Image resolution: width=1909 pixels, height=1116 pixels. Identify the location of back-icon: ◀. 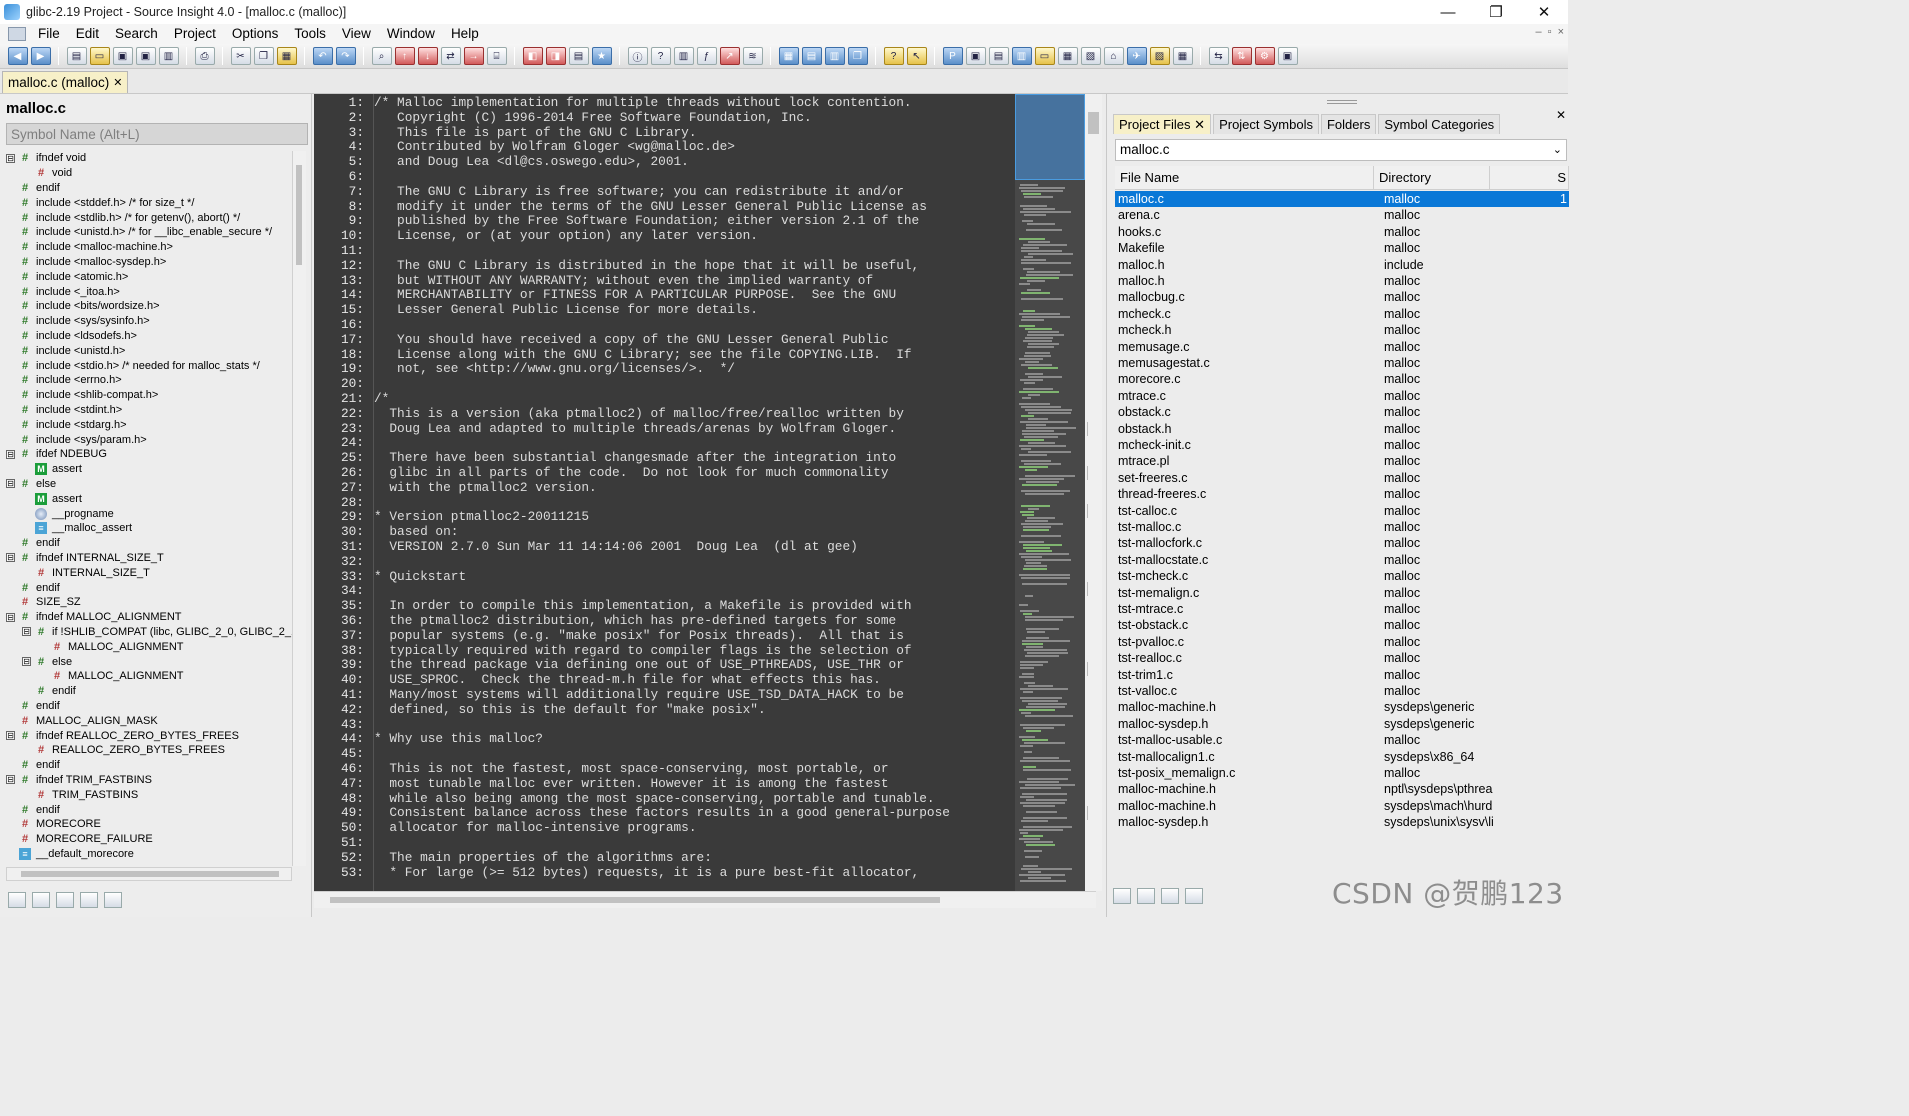
(17, 56).